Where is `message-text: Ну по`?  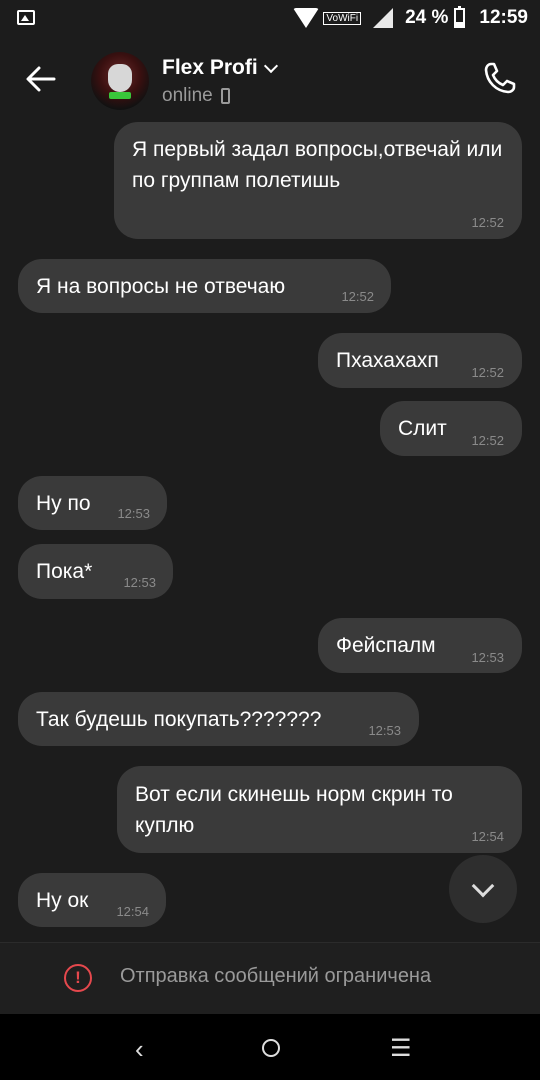 message-text: Ну по is located at coordinates (63, 503).